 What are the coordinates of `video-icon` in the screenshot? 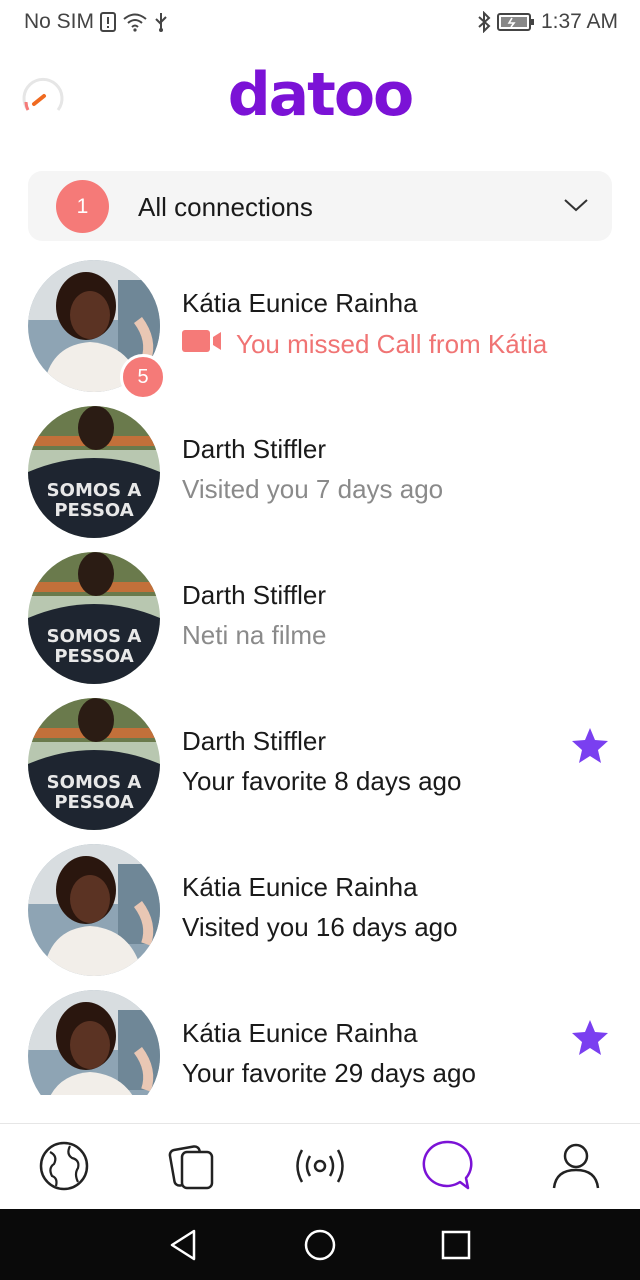 It's located at (202, 344).